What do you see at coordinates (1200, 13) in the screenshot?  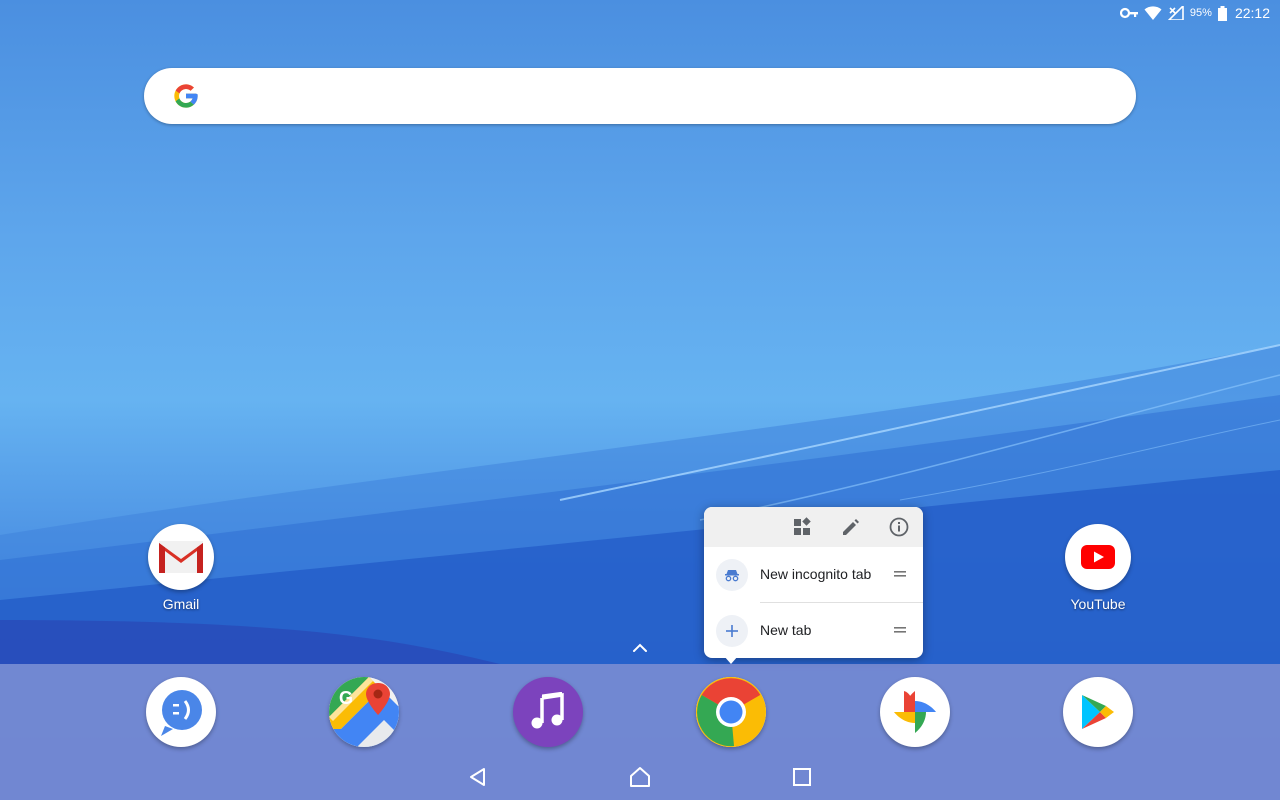 I see `battery-percent: 95%` at bounding box center [1200, 13].